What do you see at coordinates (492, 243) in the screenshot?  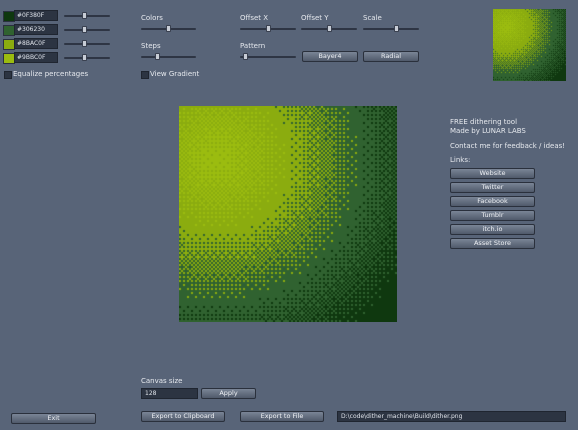 I see `link-asset-store-button: Asset Store` at bounding box center [492, 243].